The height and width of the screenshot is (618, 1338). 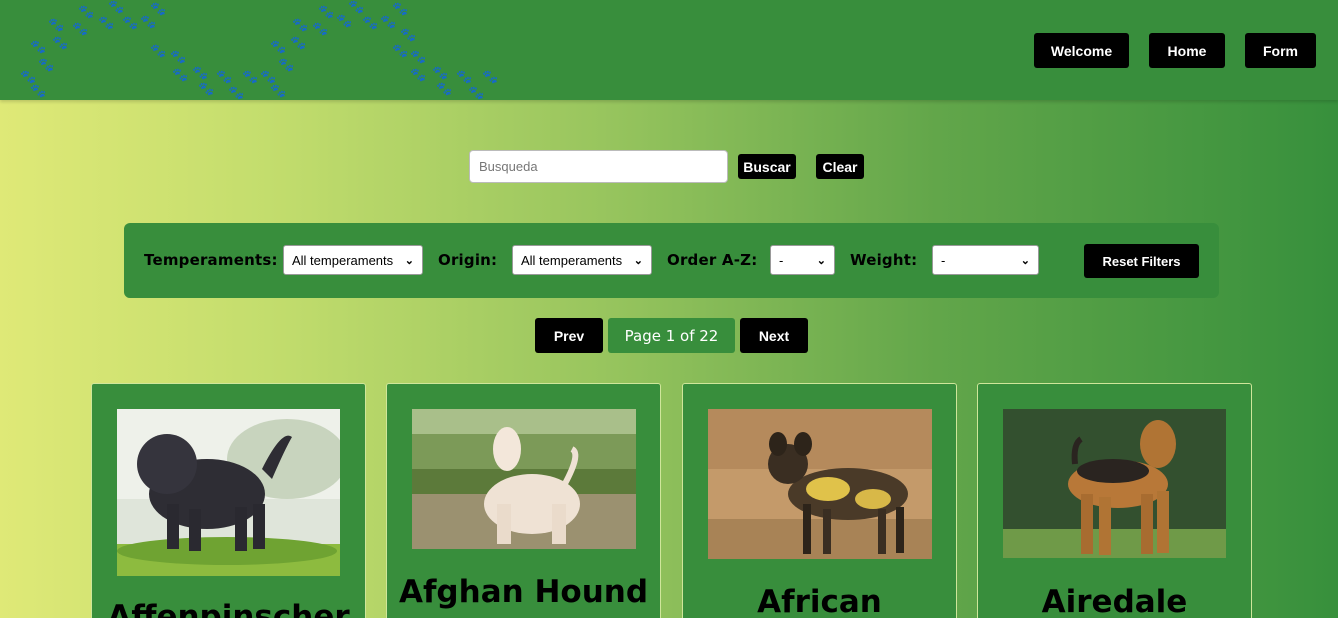 What do you see at coordinates (1114, 601) in the screenshot?
I see `dog-name: Airedale` at bounding box center [1114, 601].